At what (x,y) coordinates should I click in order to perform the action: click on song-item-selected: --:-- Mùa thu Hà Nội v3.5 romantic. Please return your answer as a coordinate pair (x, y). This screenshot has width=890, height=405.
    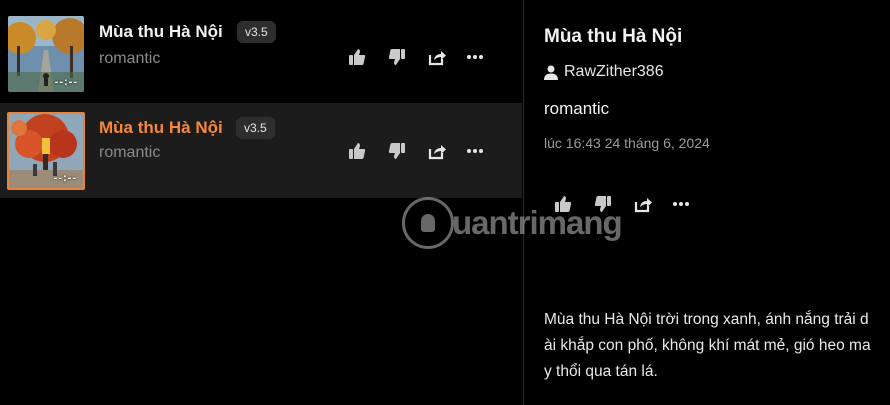
    Looking at the image, I should click on (261, 150).